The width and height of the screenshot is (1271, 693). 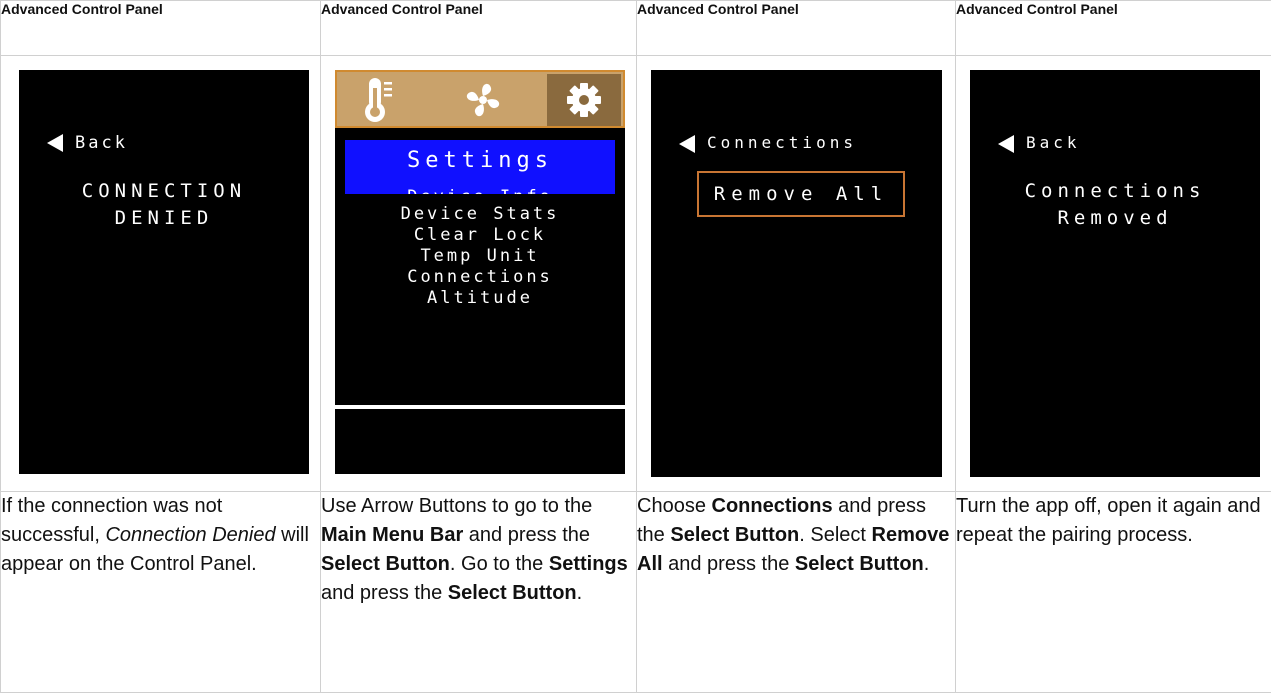 What do you see at coordinates (478, 28) in the screenshot?
I see `column-header-2: Advanced Control Panel` at bounding box center [478, 28].